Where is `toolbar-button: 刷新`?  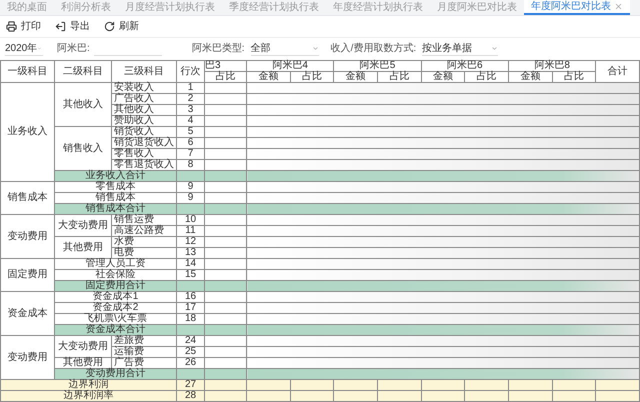
toolbar-button: 刷新 is located at coordinates (121, 26).